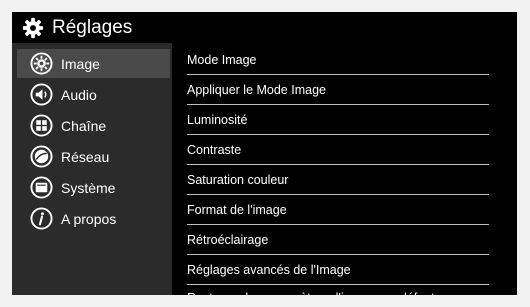 Image resolution: width=530 pixels, height=307 pixels. Describe the element at coordinates (41, 218) in the screenshot. I see `info-icon` at that location.